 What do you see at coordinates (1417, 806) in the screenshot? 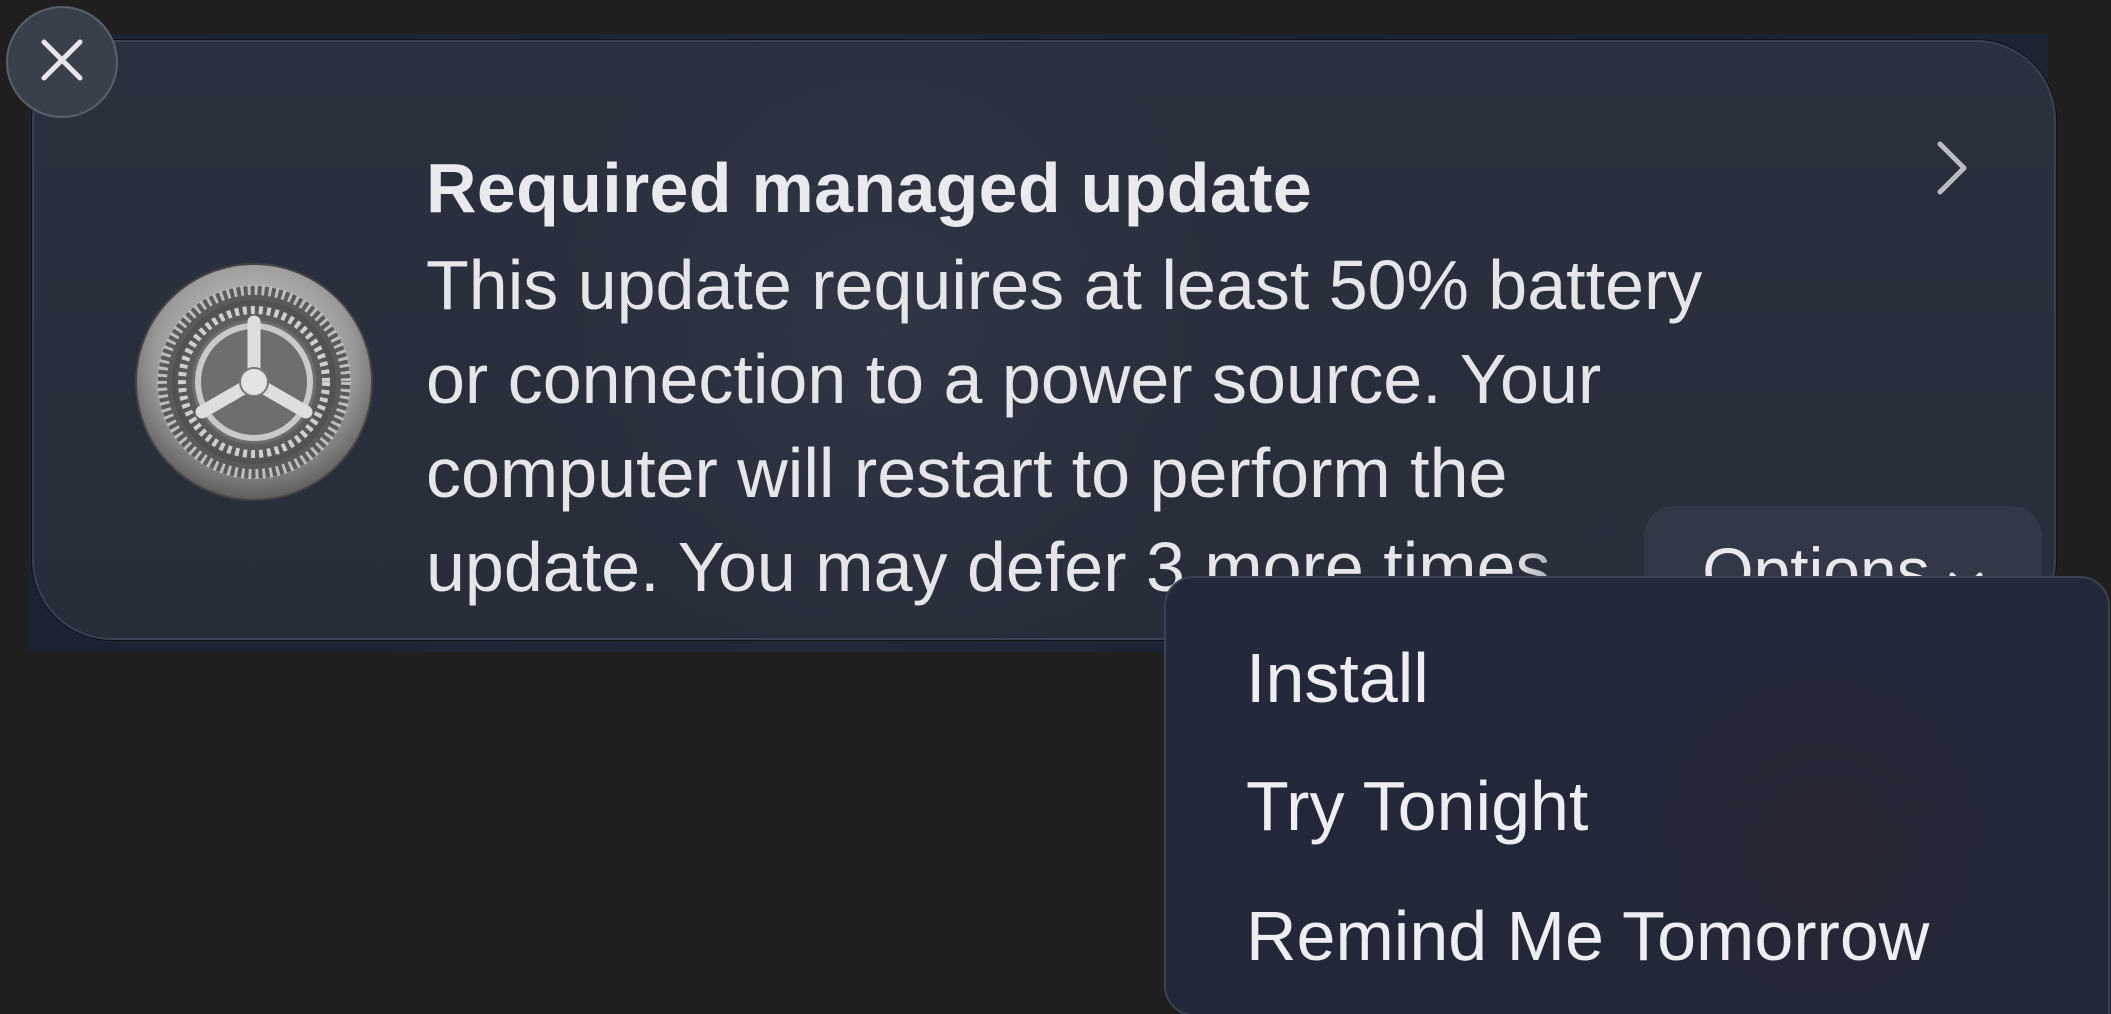
I see `menu-item-try-tonight: Try Tonight` at bounding box center [1417, 806].